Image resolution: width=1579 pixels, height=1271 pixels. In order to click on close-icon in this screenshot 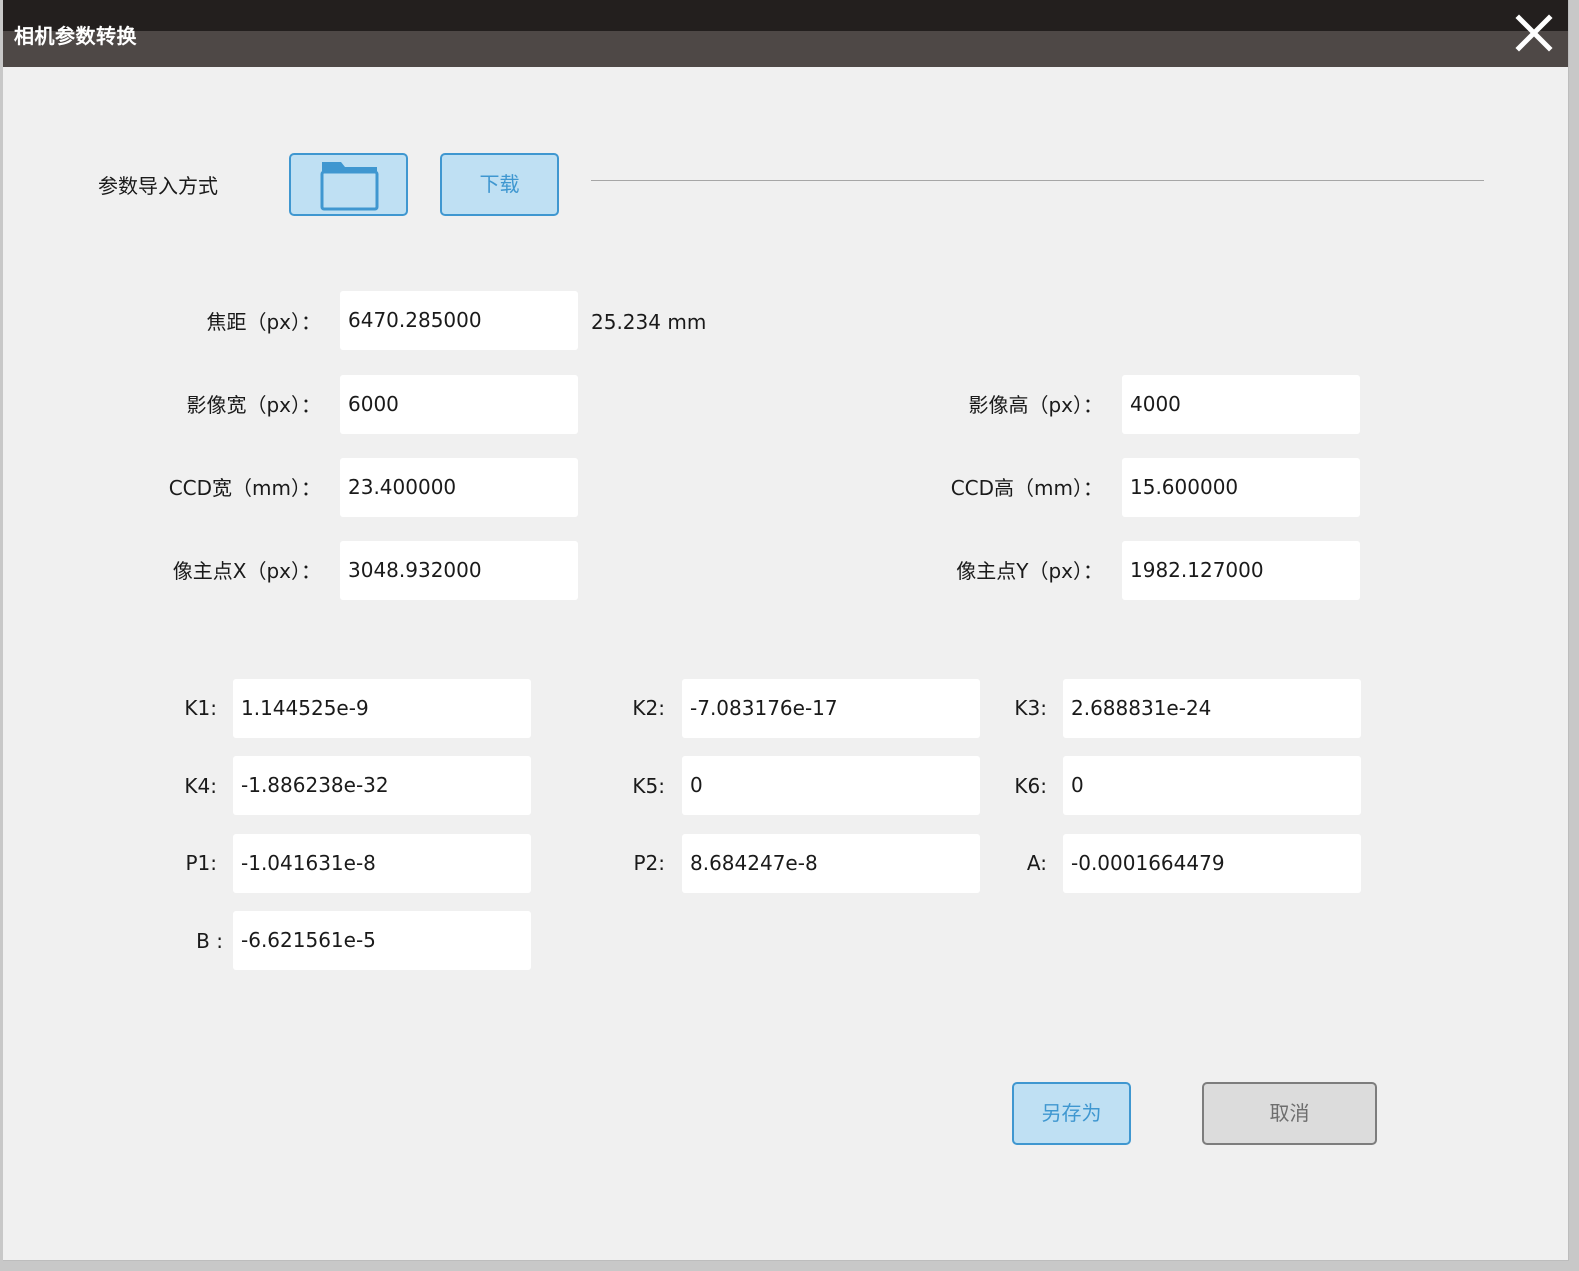, I will do `click(1534, 33)`.